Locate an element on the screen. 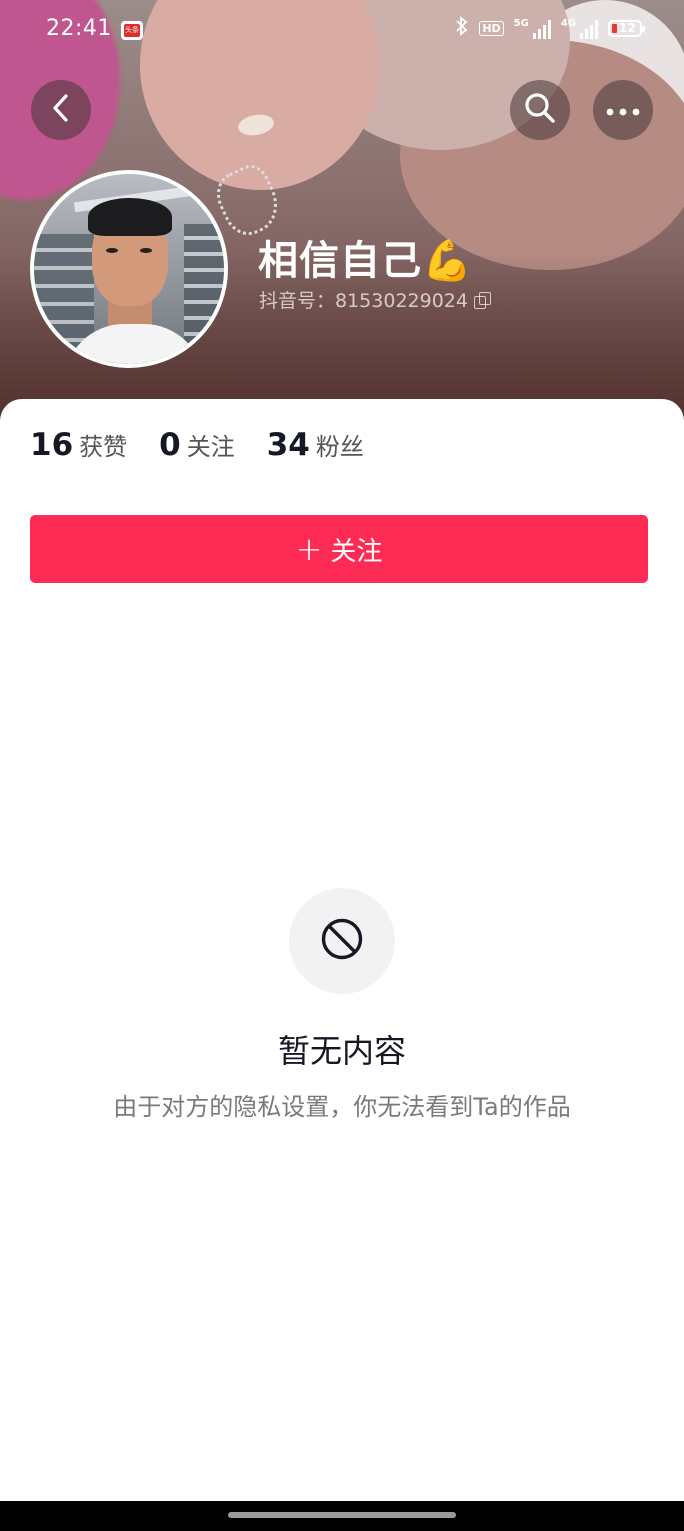  douyin-id: 抖音号：81530229024 is located at coordinates (363, 301).